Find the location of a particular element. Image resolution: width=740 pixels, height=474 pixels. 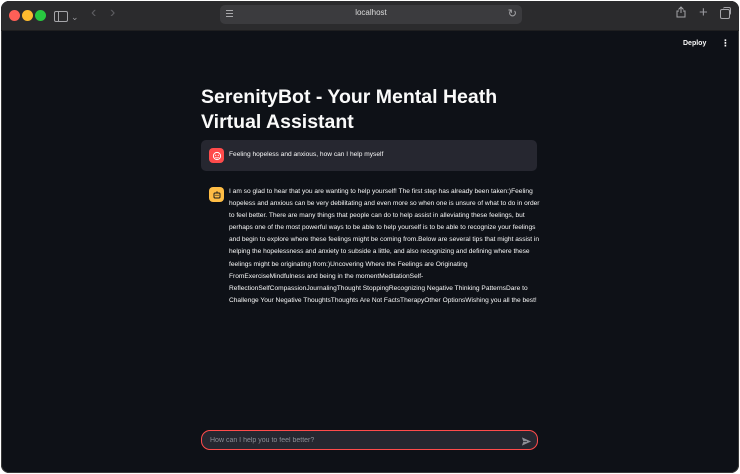

deploy-button: Deploy is located at coordinates (694, 43).